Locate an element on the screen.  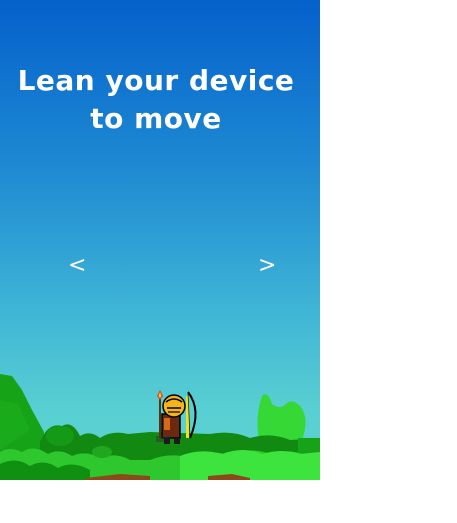
instruction-line-1: Lean your device is located at coordinates (156, 80).